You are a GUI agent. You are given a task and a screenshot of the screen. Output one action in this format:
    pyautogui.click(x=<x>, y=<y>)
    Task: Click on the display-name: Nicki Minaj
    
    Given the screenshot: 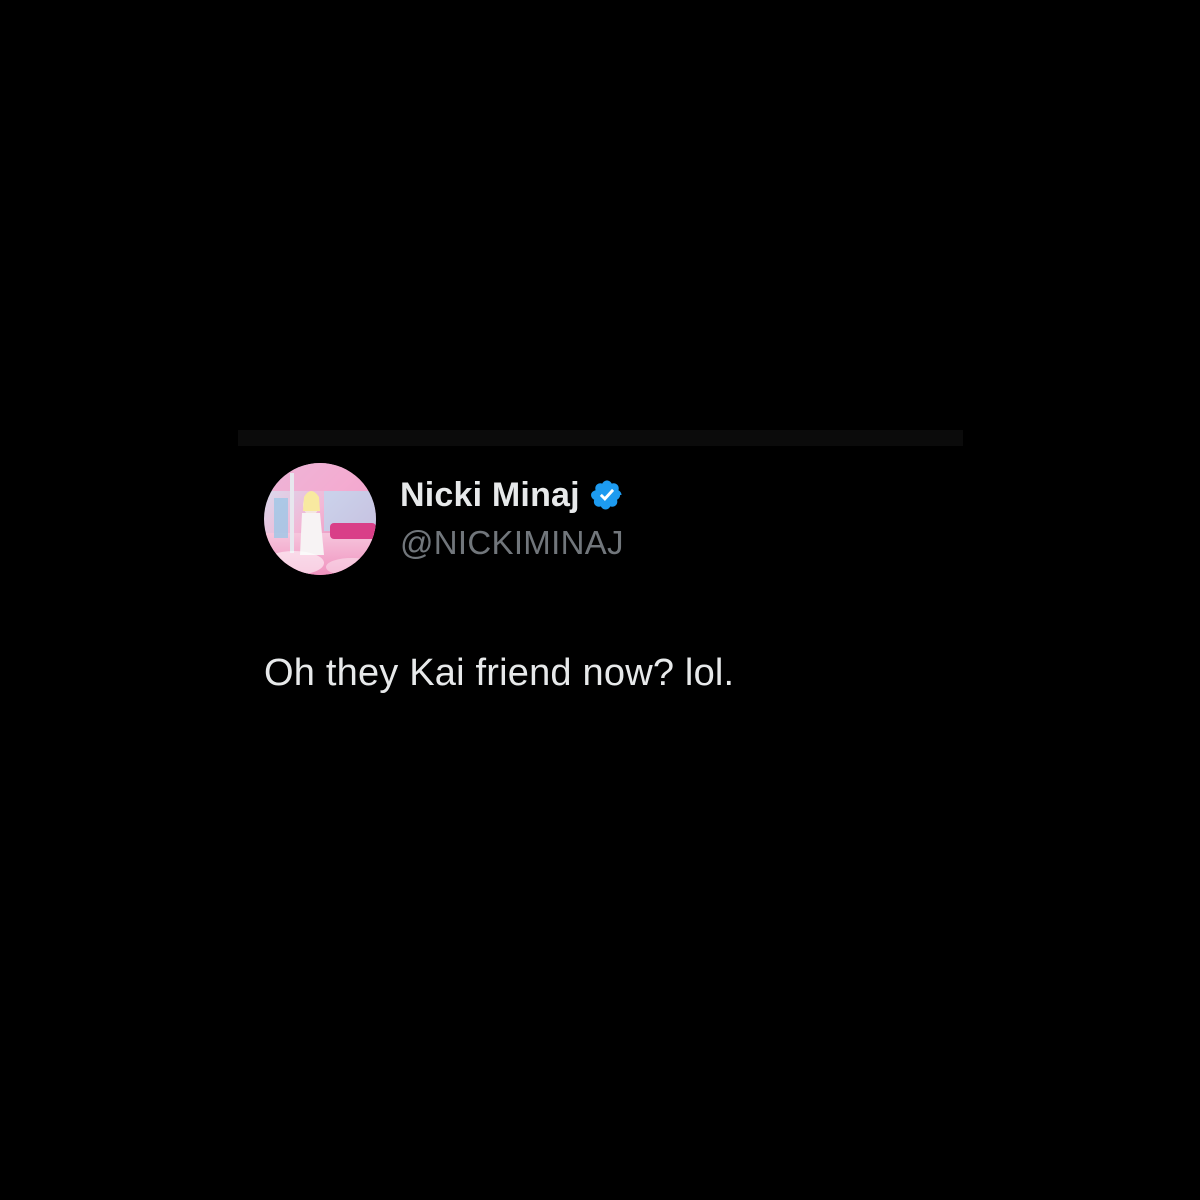 What is the action you would take?
    pyautogui.click(x=490, y=495)
    